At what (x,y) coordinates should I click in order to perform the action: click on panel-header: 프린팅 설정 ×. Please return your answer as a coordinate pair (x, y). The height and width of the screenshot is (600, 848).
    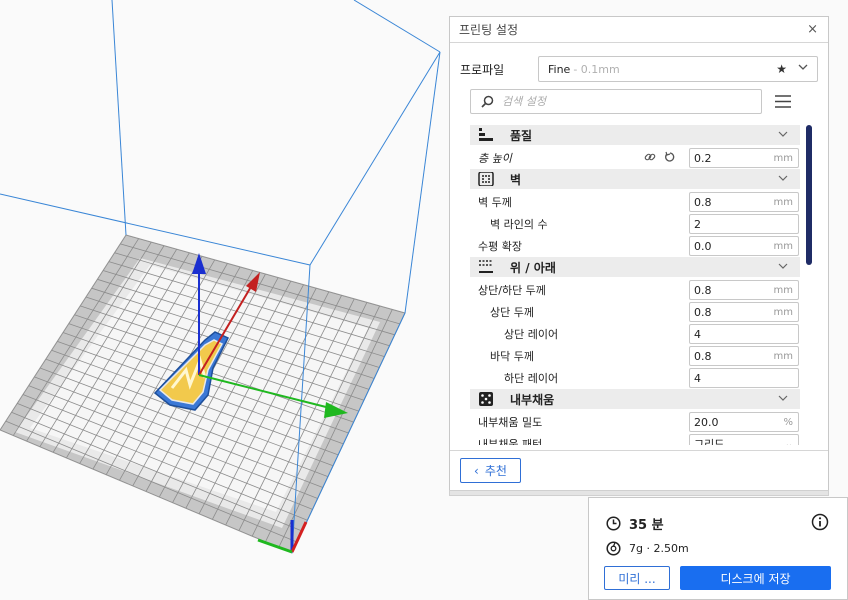
    Looking at the image, I should click on (639, 30).